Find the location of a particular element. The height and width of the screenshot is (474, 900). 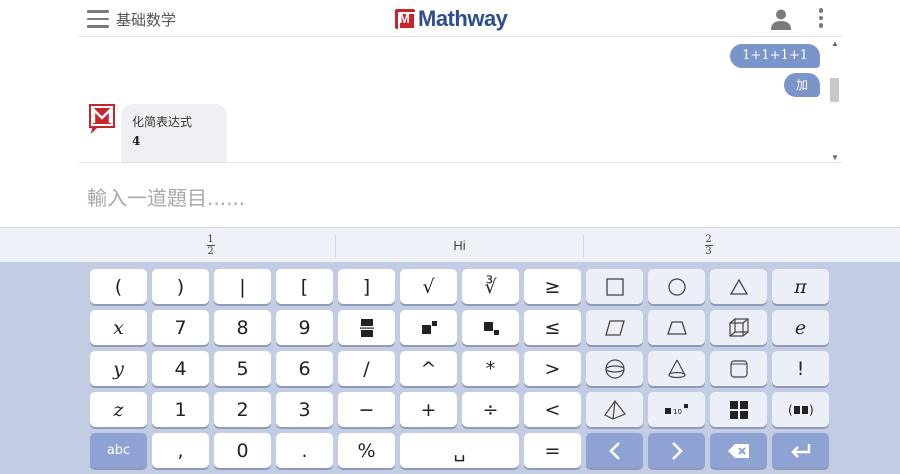

key-abs: | is located at coordinates (242, 286).